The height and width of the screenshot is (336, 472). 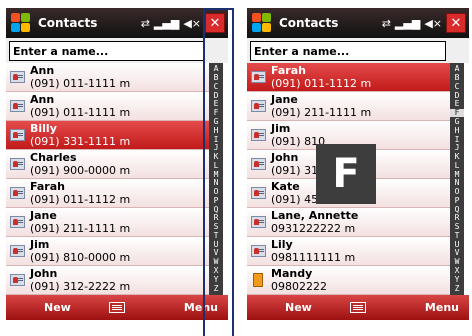 What do you see at coordinates (282, 244) in the screenshot?
I see `contact-name: Lily` at bounding box center [282, 244].